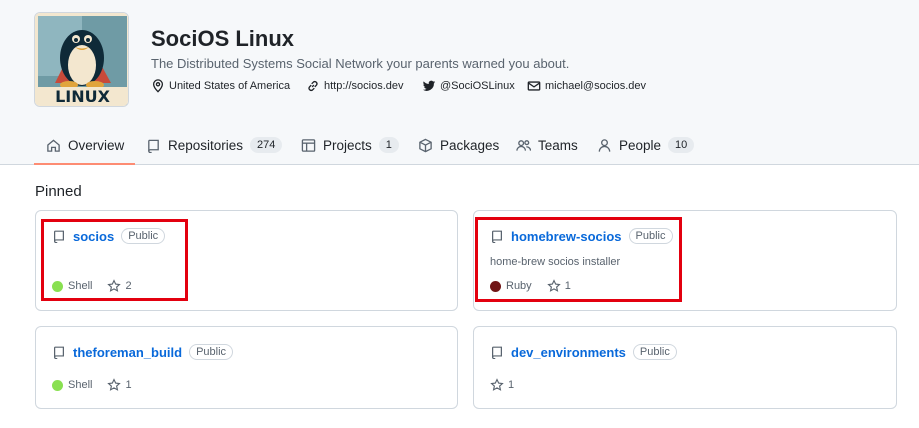 The image size is (919, 428). I want to click on repositories-count: 274, so click(266, 145).